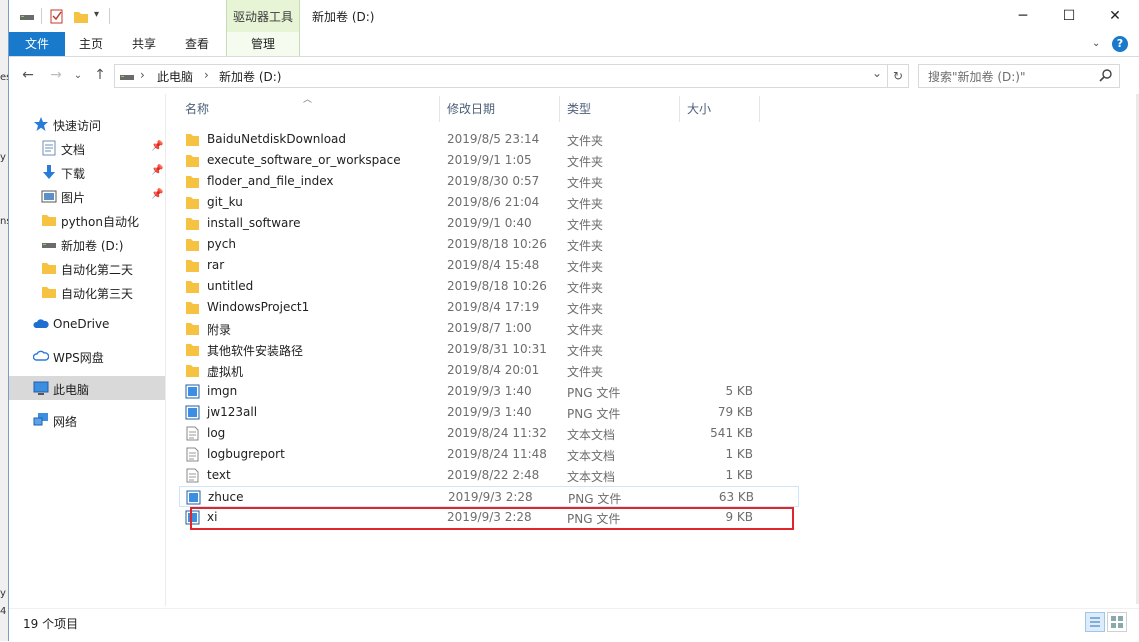 The height and width of the screenshot is (642, 1139). I want to click on refresh-button: ↻, so click(898, 76).